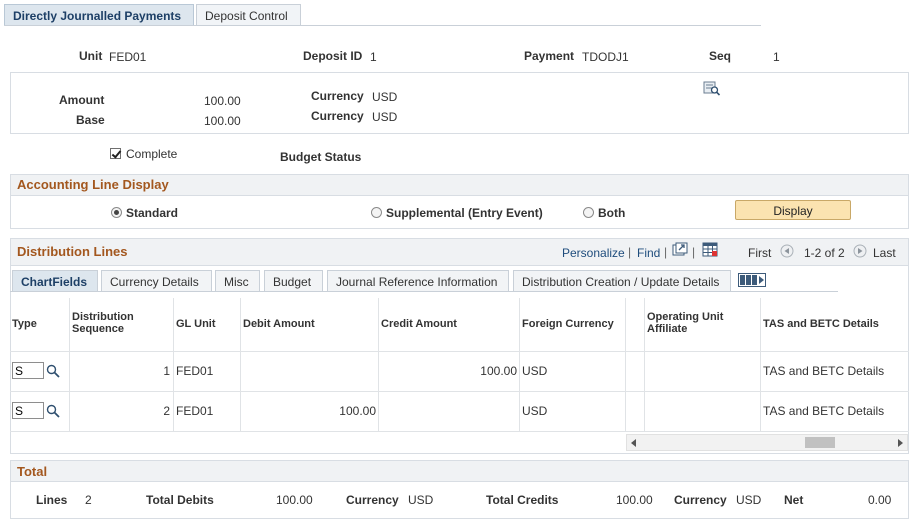 This screenshot has height=527, width=915. Describe the element at coordinates (180, 500) in the screenshot. I see `total-debits-label: Total Debits` at that location.